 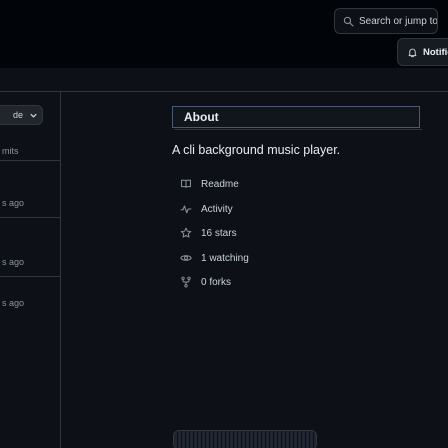 I want to click on forks-link: 0 forks, so click(x=205, y=282).